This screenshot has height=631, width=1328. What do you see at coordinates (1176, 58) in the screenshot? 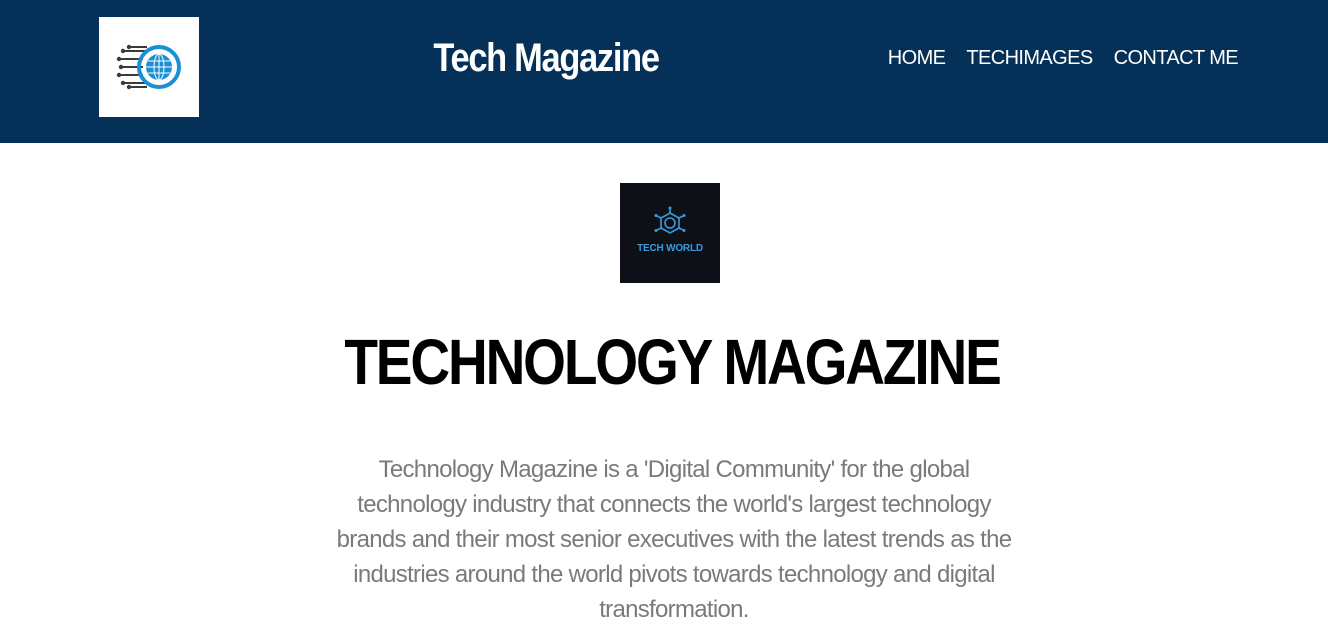
I see `nav-contact-link: CONTACT ME` at bounding box center [1176, 58].